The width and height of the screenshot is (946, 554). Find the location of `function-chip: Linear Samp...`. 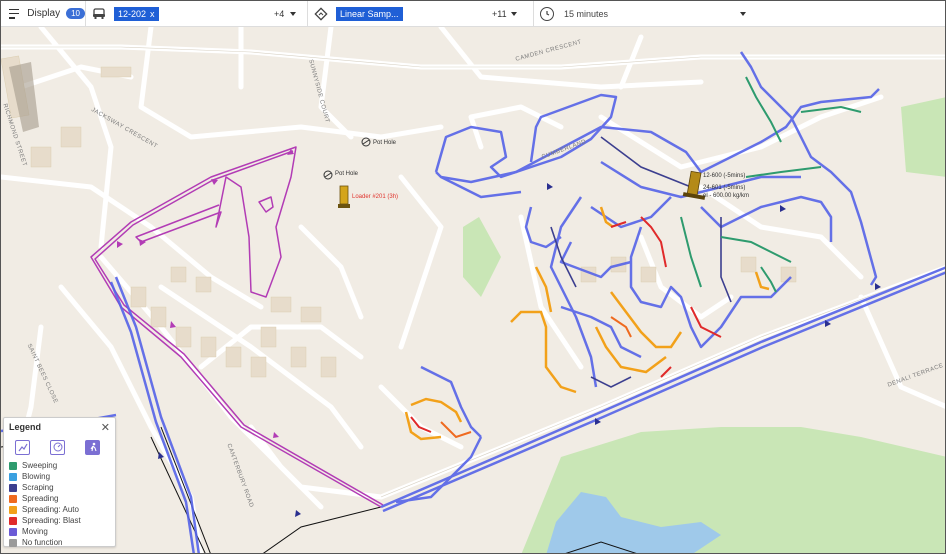

function-chip: Linear Samp... is located at coordinates (369, 13).